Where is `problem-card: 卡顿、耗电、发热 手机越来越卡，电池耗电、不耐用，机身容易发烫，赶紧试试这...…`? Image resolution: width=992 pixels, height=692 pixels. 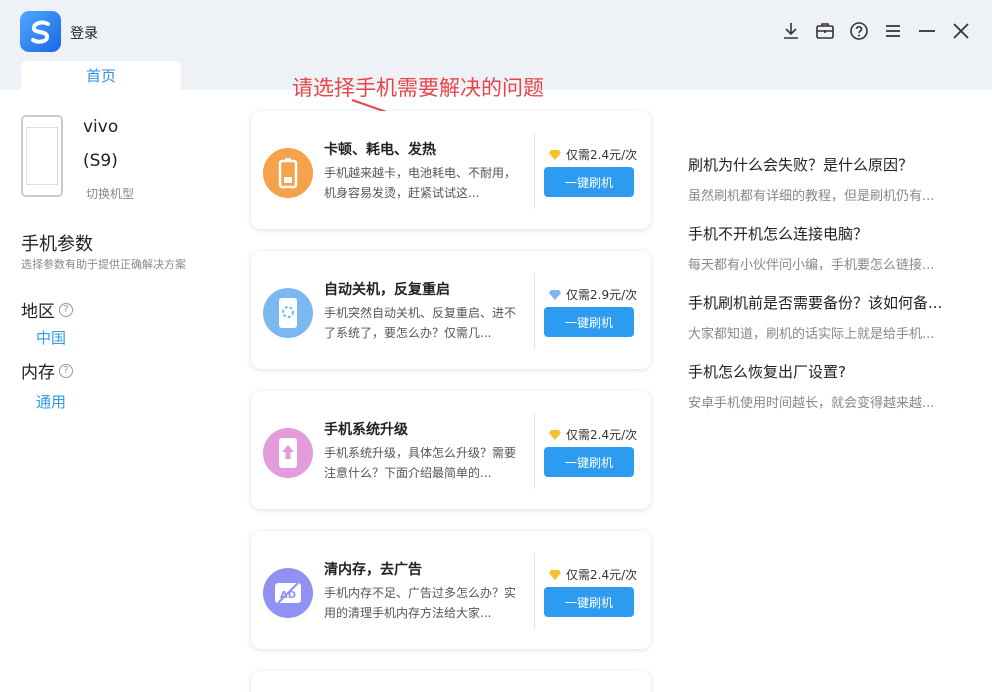 problem-card: 卡顿、耗电、发热 手机越来越卡，电池耗电、不耐用，机身容易发烫，赶紧试试这...… is located at coordinates (451, 170).